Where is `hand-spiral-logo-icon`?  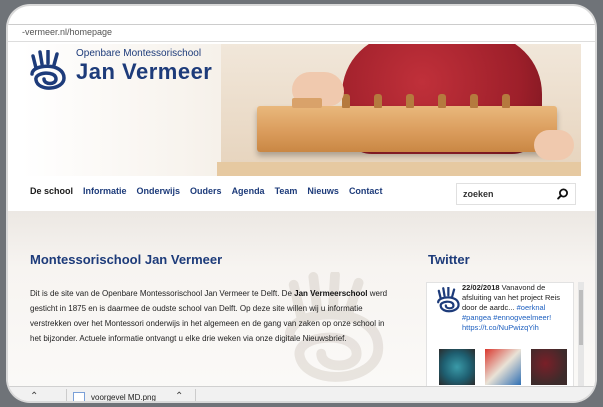 hand-spiral-logo-icon is located at coordinates (49, 72).